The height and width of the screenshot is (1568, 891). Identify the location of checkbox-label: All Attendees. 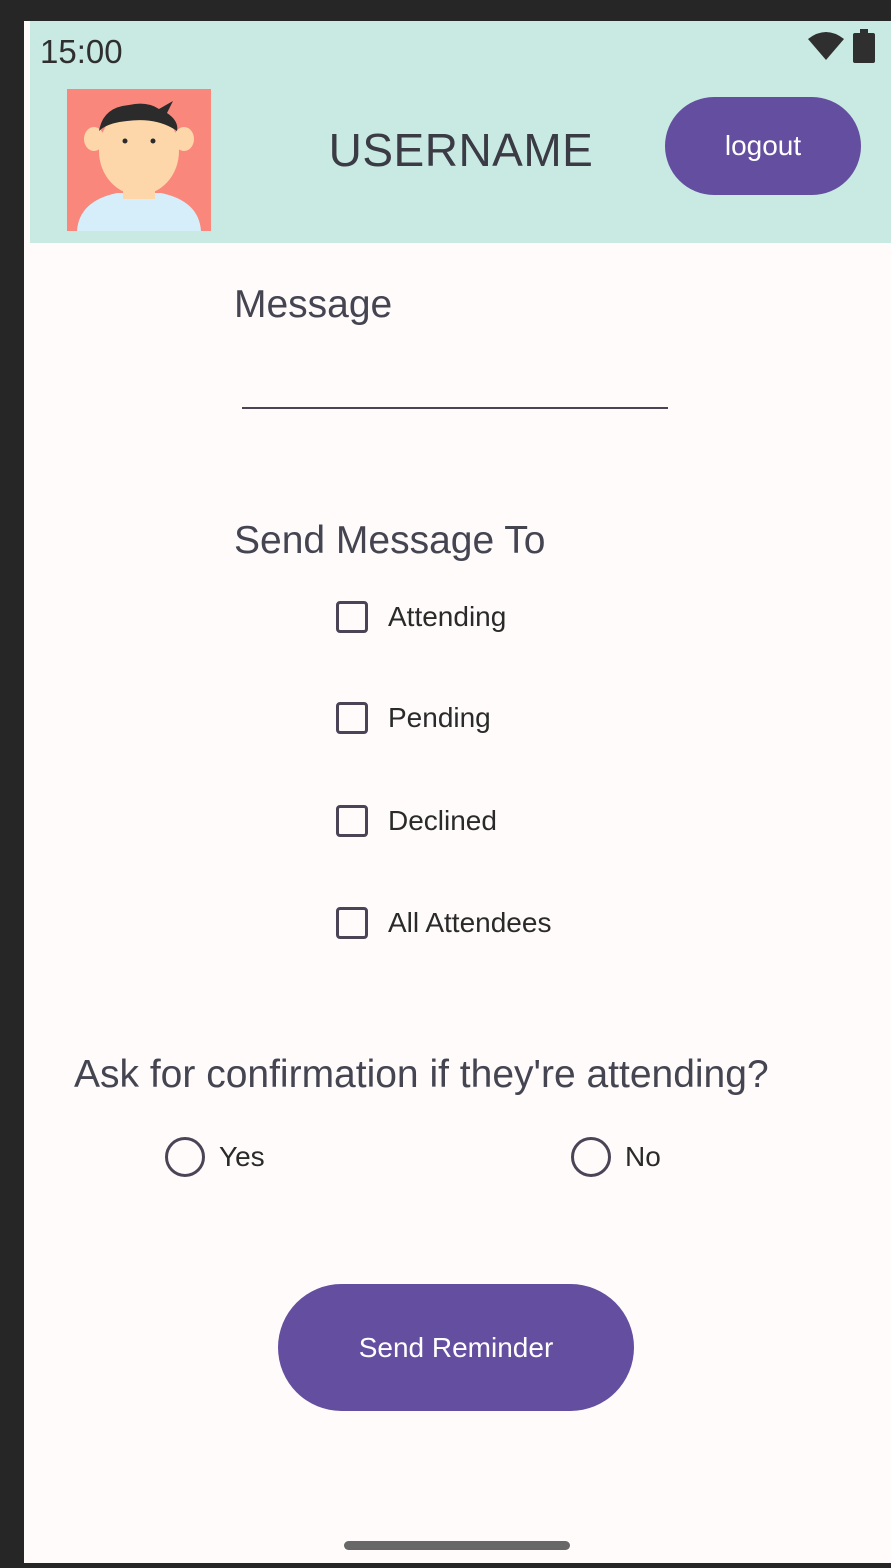
(470, 922).